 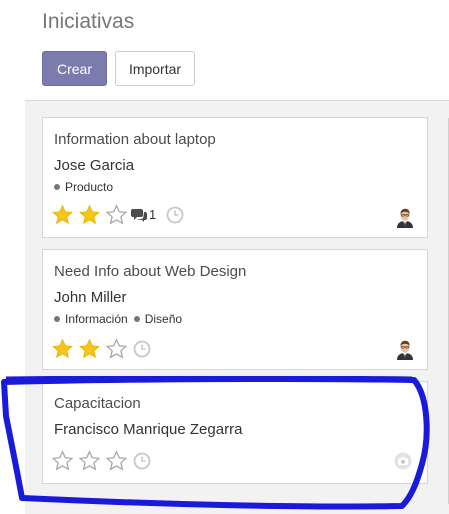 I want to click on card-customer: John Miller, so click(x=90, y=297).